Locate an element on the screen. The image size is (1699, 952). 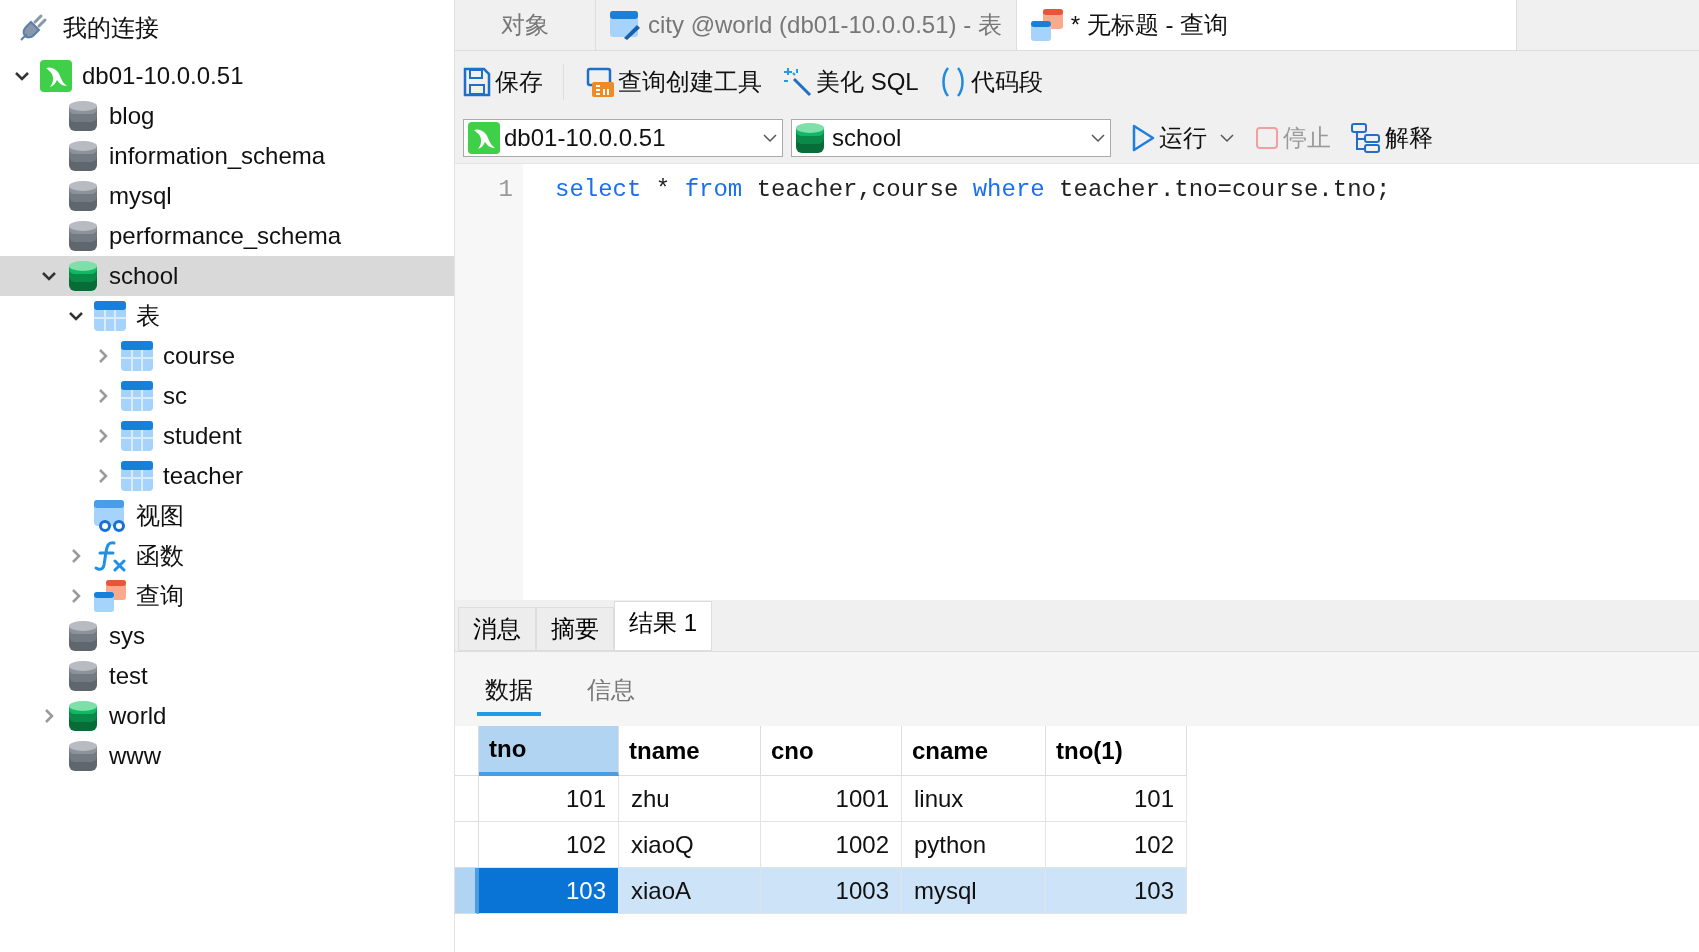
tree-item: blog is located at coordinates (227, 116).